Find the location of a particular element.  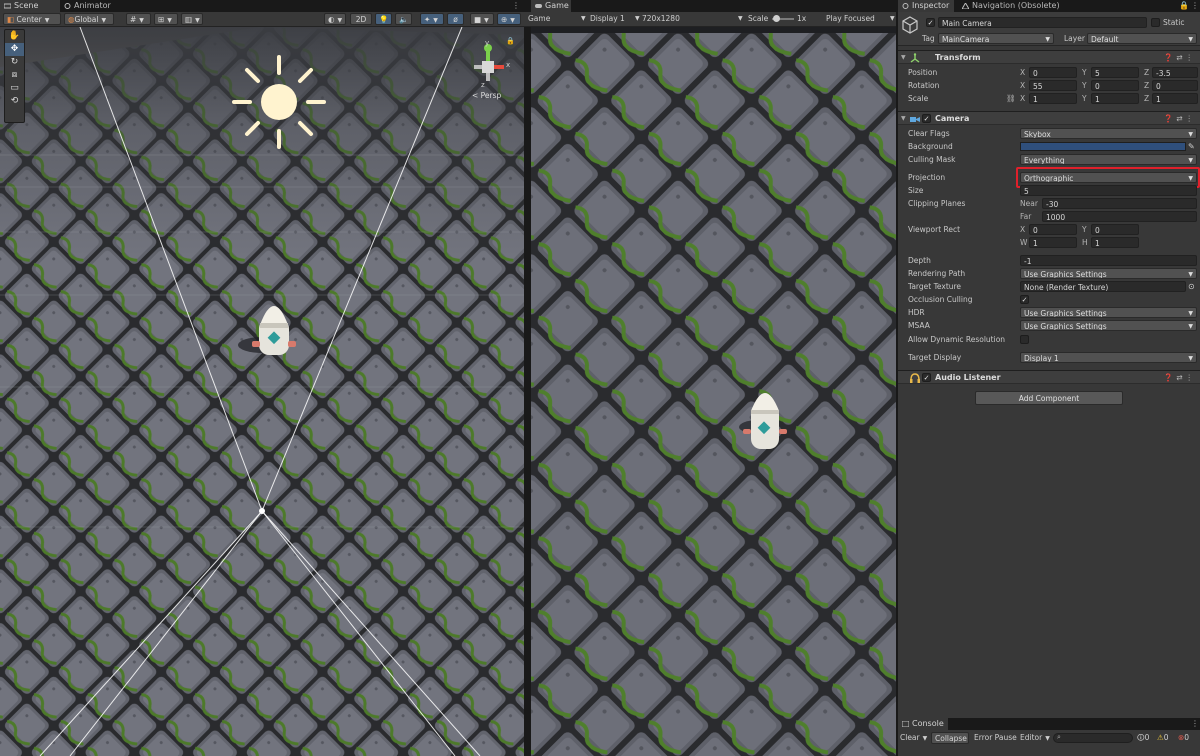

camera-header: ▼ ✓ Camera ❓⇄⋮ is located at coordinates (1049, 118).